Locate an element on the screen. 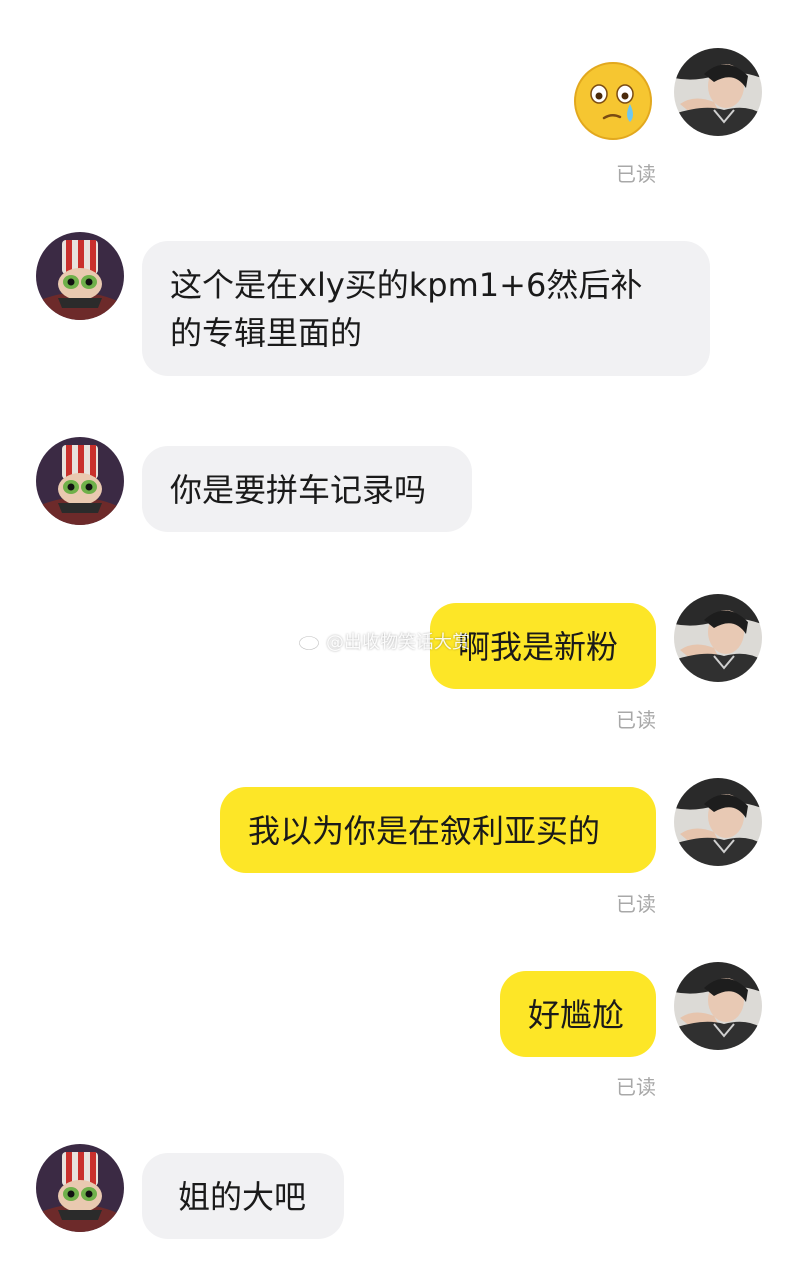 The height and width of the screenshot is (1280, 798). weibo-icon is located at coordinates (309, 642).